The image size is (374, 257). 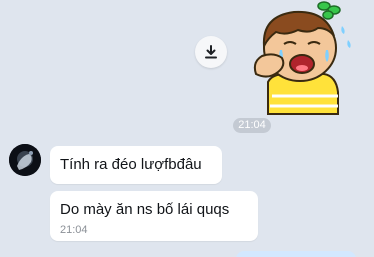 I want to click on avatar-image, so click(x=25, y=160).